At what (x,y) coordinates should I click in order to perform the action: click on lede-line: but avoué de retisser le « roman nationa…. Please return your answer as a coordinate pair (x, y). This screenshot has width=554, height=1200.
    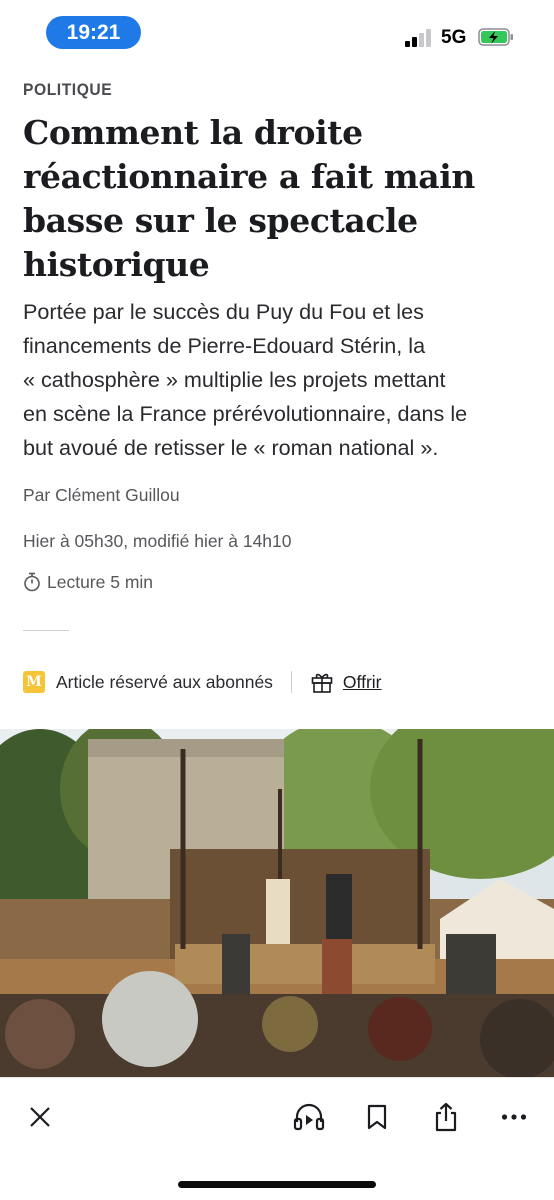
    Looking at the image, I should click on (231, 447).